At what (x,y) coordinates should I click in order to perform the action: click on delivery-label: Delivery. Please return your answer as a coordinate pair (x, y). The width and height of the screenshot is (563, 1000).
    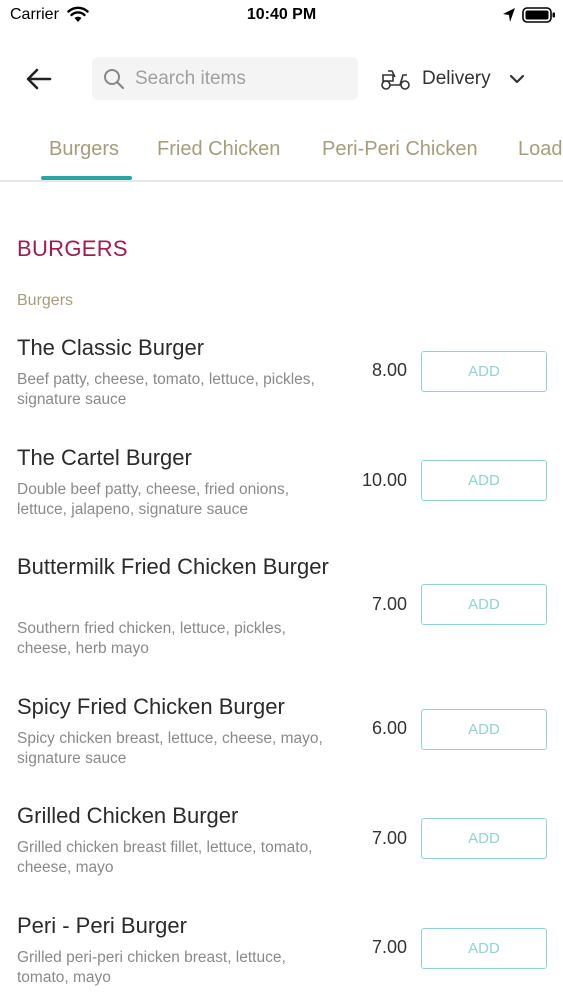
    Looking at the image, I should click on (456, 78).